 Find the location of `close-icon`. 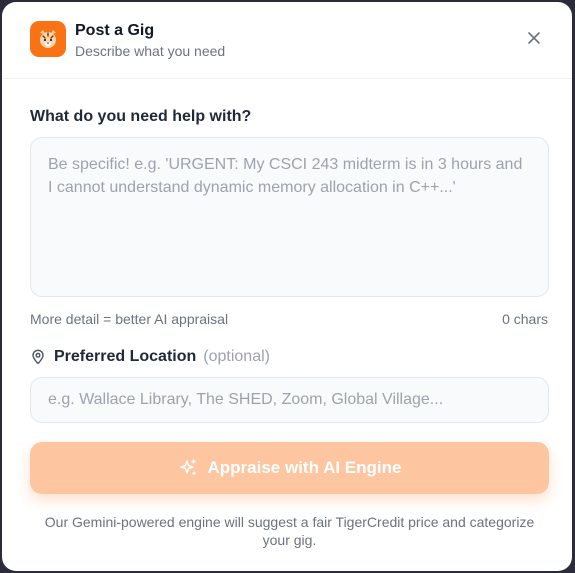

close-icon is located at coordinates (534, 38).